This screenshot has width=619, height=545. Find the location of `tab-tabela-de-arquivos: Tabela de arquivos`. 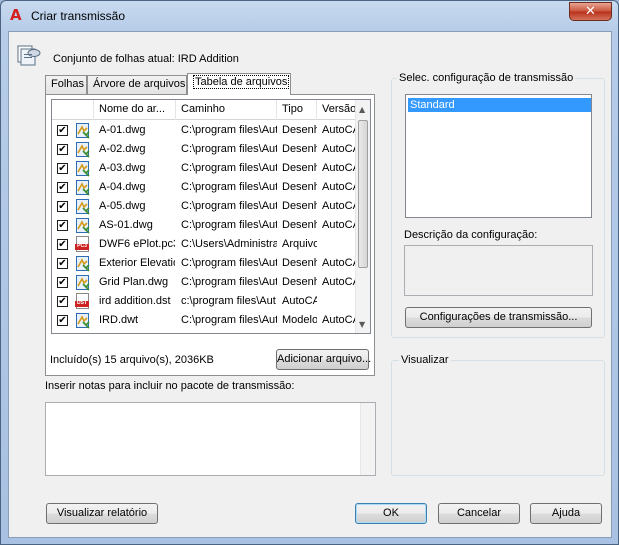

tab-tabela-de-arquivos: Tabela de arquivos is located at coordinates (239, 84).